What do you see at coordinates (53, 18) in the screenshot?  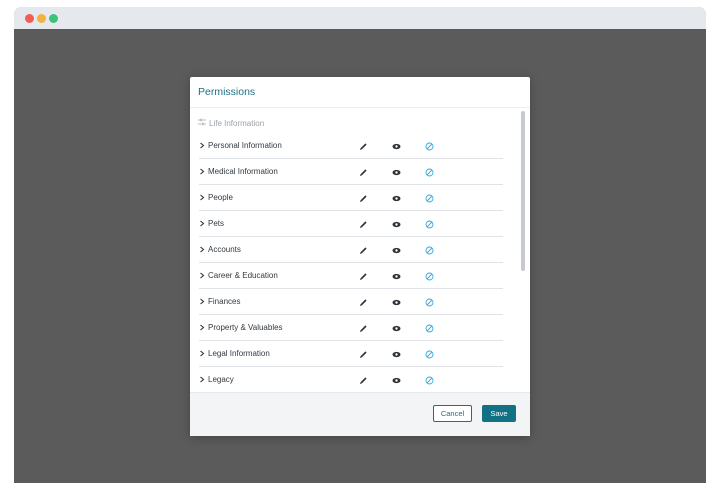 I see `maximize-dot` at bounding box center [53, 18].